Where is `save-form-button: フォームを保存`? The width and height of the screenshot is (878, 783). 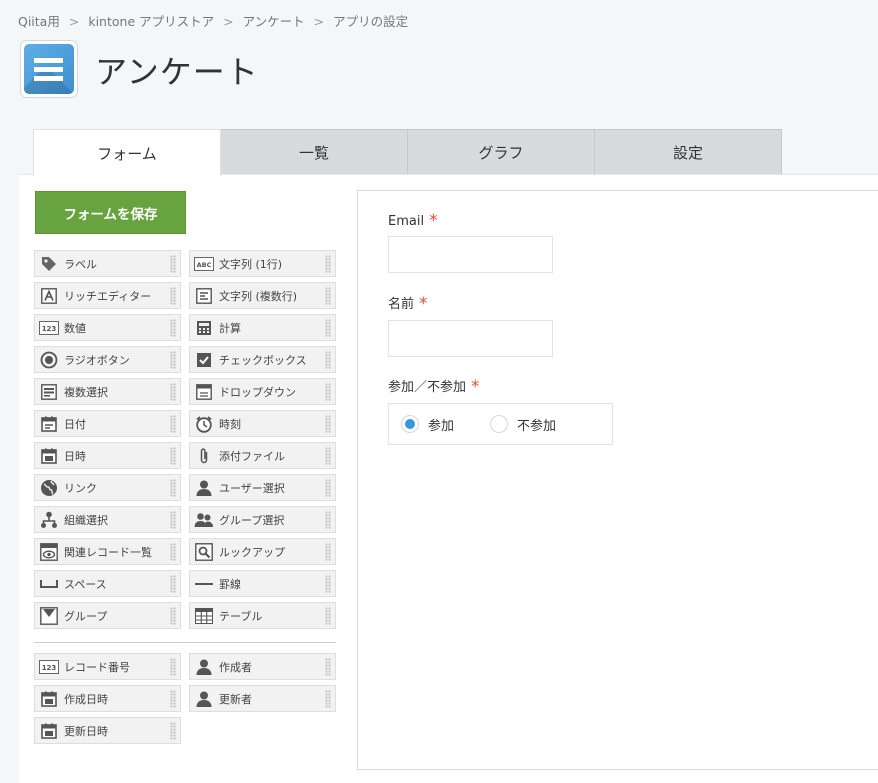 save-form-button: フォームを保存 is located at coordinates (110, 212).